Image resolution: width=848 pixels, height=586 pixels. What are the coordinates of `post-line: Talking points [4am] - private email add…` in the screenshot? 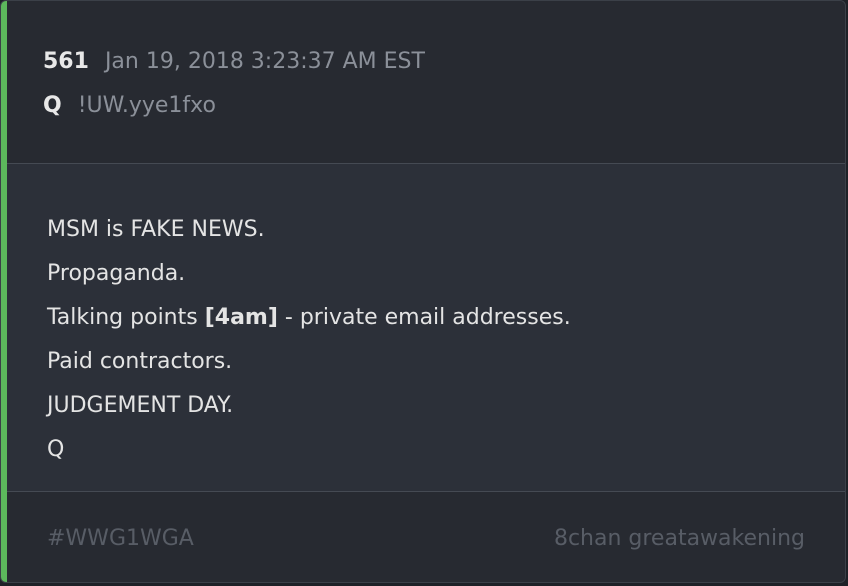 It's located at (309, 322).